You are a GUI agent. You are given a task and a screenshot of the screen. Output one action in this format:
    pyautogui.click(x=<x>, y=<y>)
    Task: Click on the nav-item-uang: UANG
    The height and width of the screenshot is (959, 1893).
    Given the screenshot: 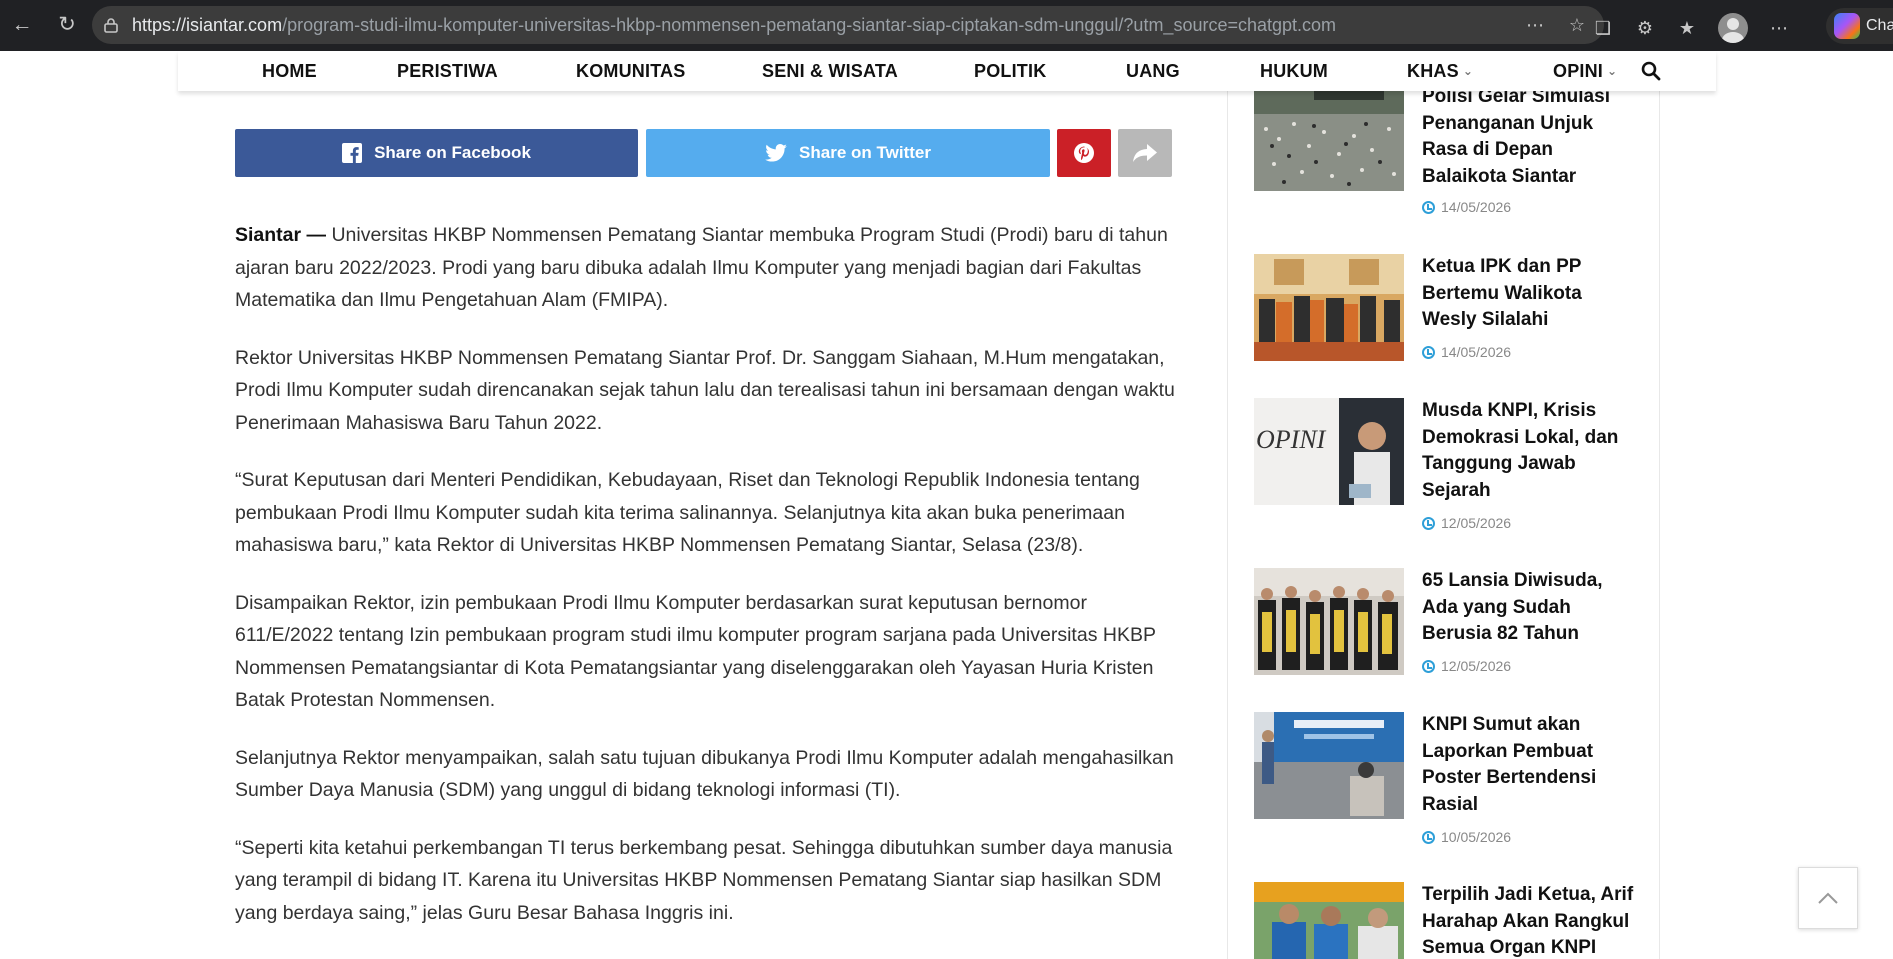 What is the action you would take?
    pyautogui.click(x=1153, y=71)
    